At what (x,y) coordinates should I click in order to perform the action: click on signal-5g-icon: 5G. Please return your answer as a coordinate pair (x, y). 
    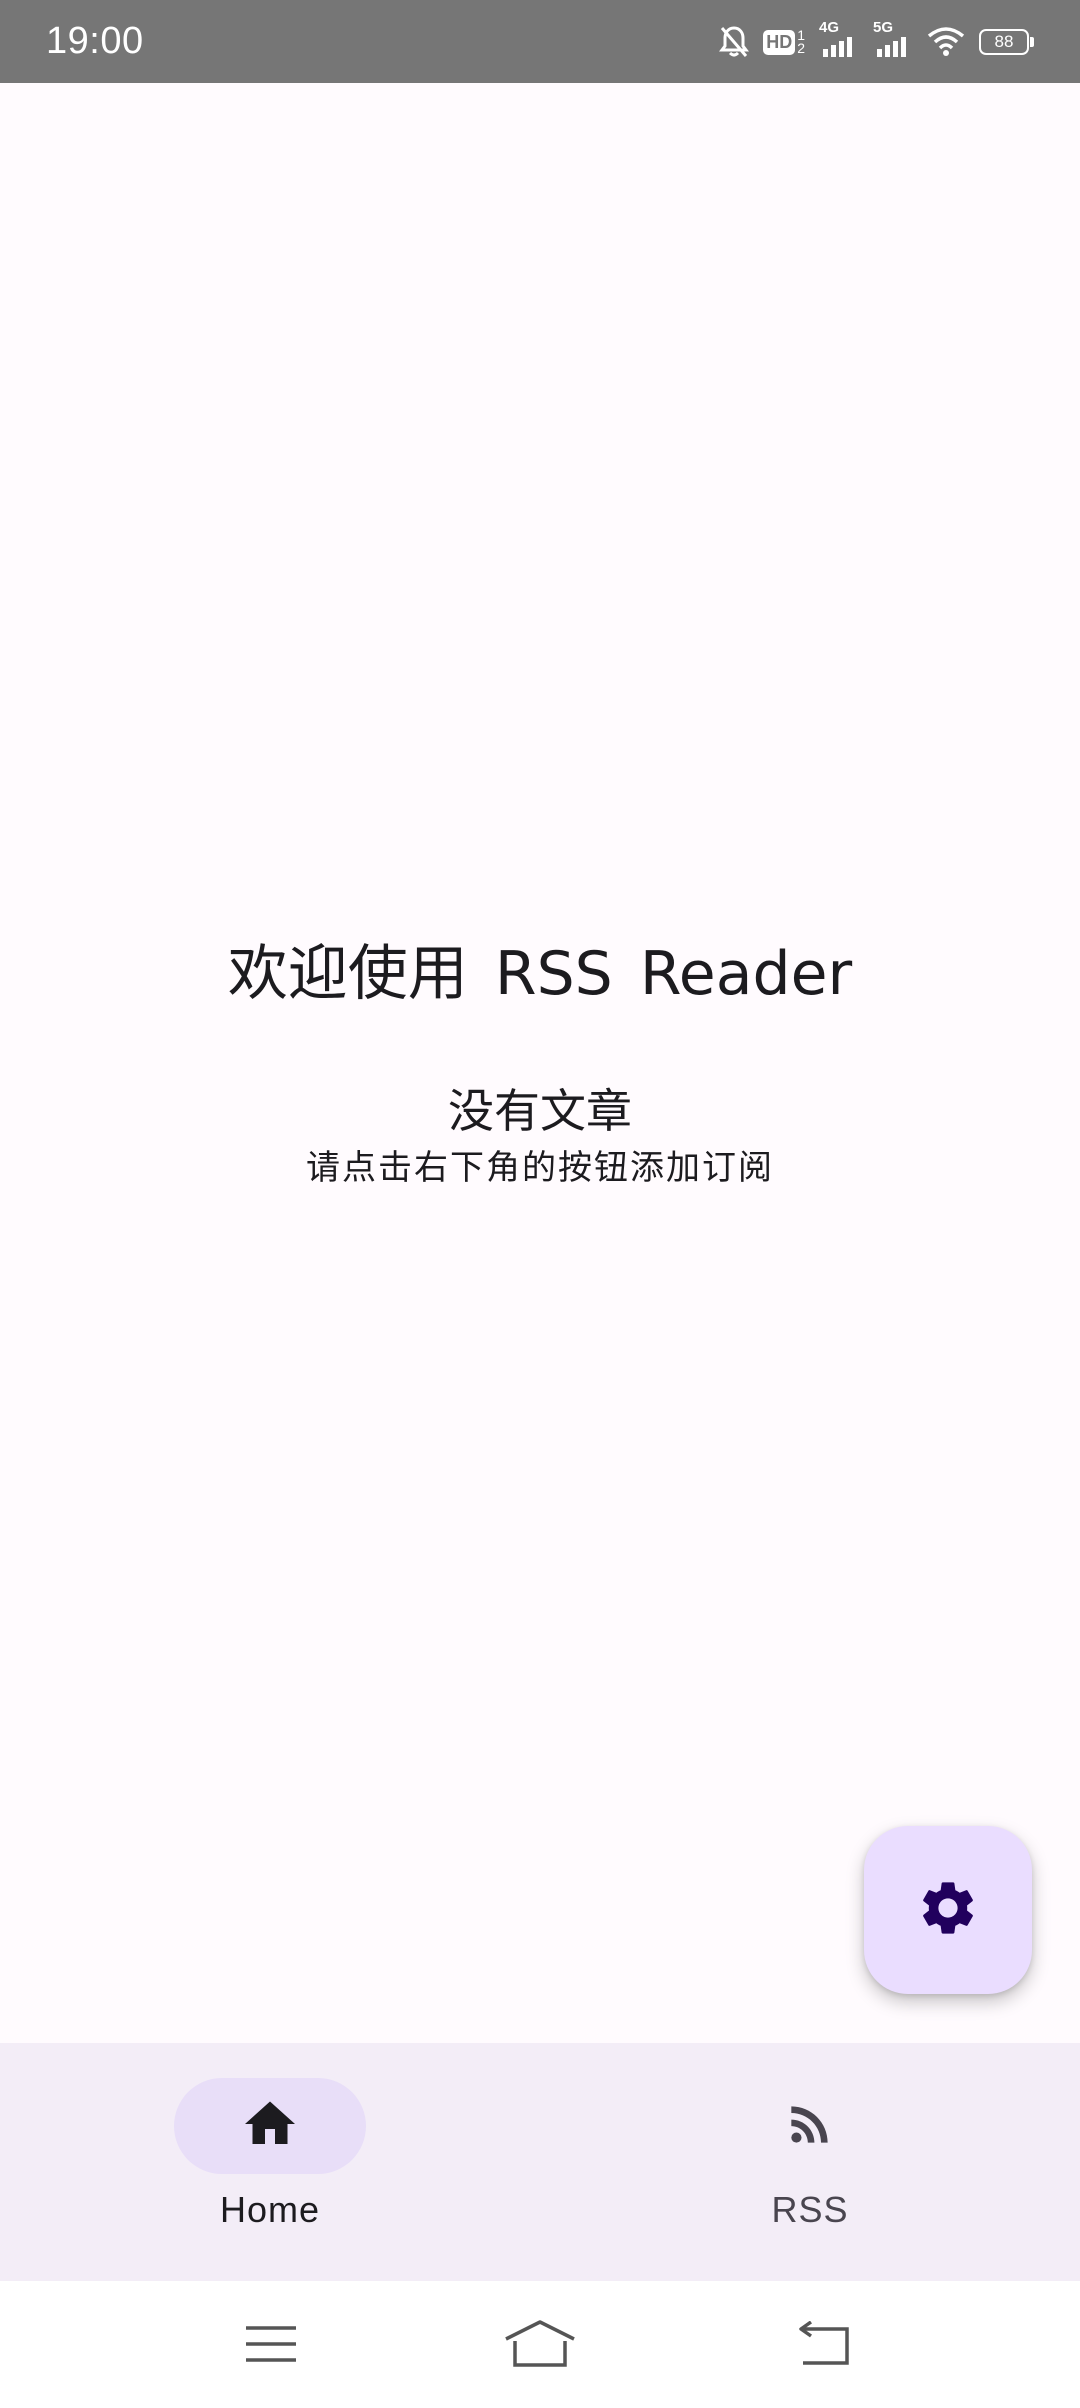
    Looking at the image, I should click on (893, 39).